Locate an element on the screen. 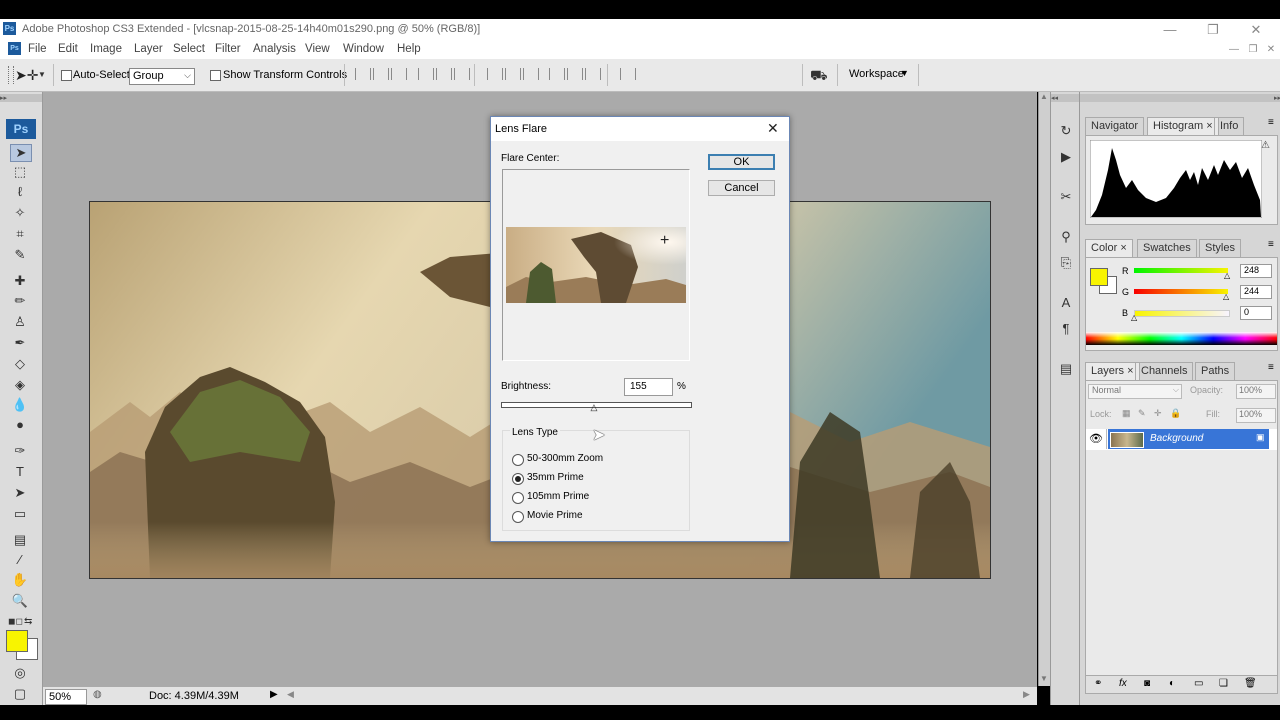 This screenshot has height=720, width=1280. document-icon: Ps is located at coordinates (14, 48).